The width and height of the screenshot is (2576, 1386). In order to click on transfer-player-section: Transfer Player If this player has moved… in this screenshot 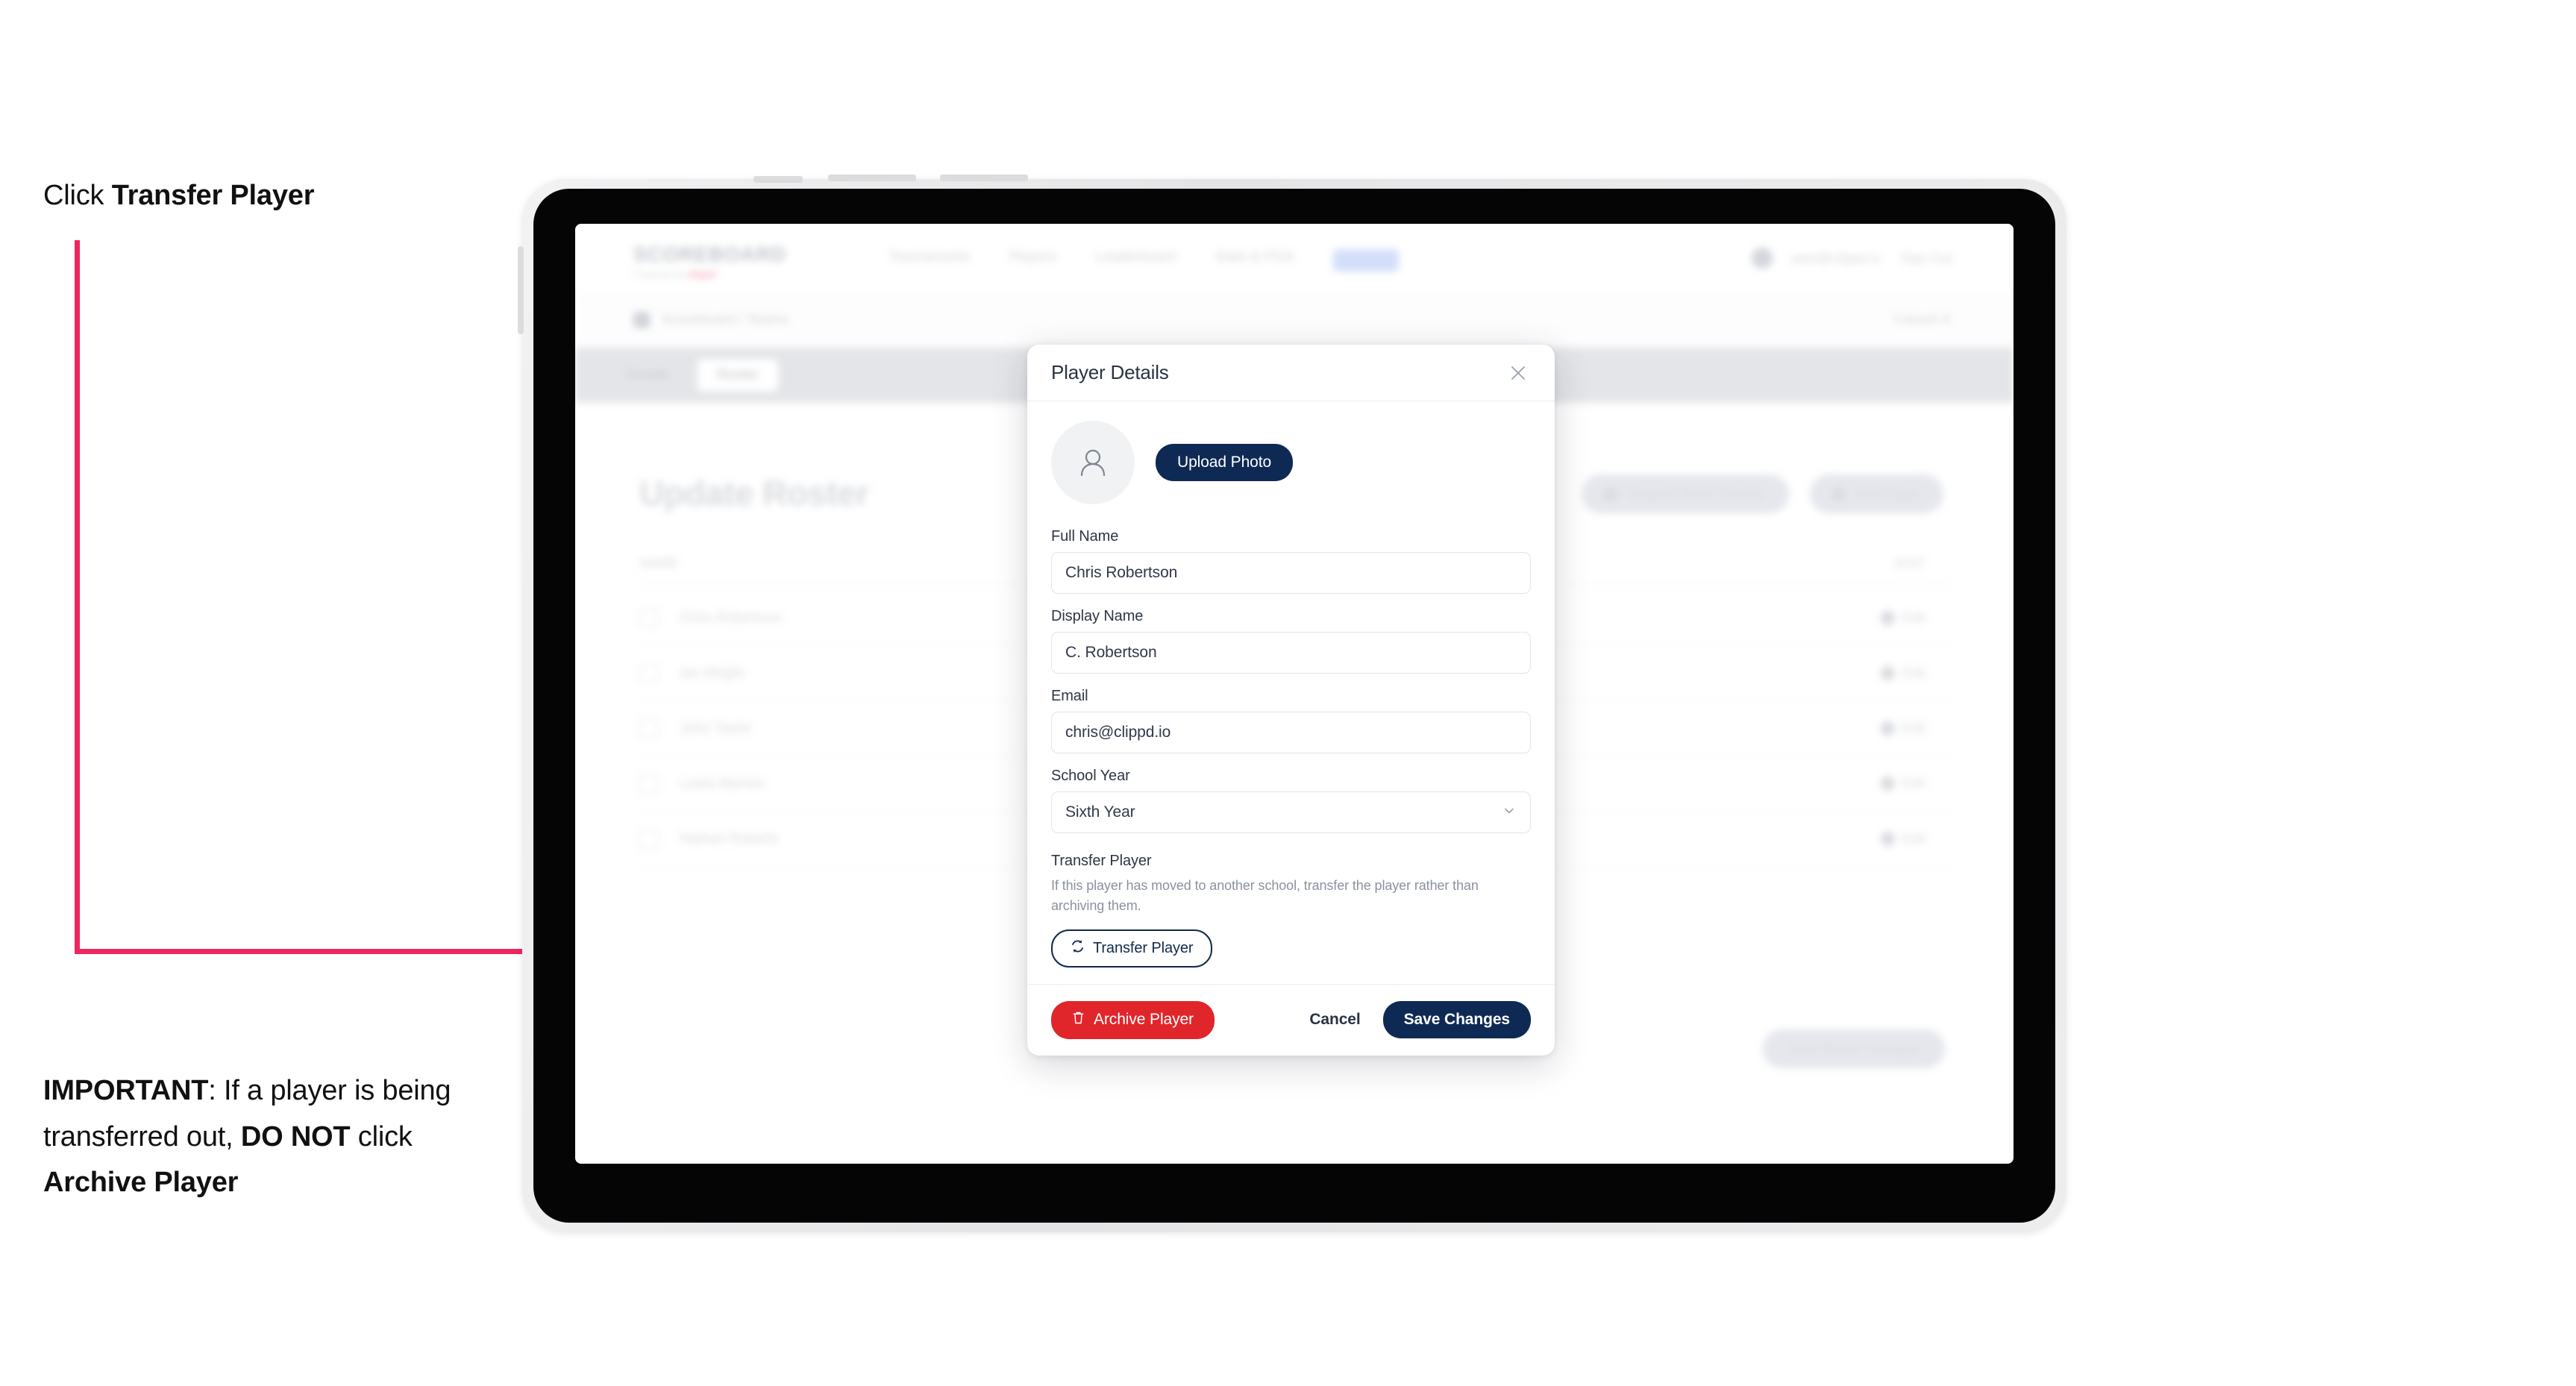, I will do `click(1291, 910)`.